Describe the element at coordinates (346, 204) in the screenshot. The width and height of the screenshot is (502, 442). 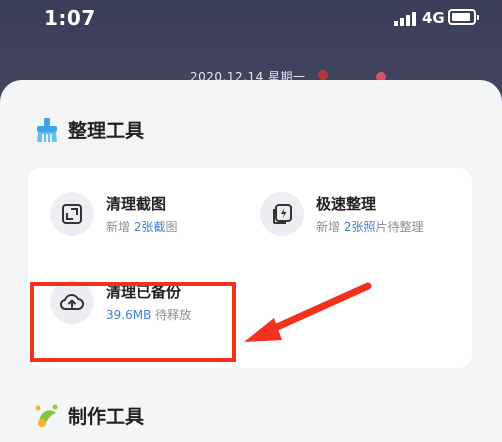
I see `tool-name: 极速整理` at that location.